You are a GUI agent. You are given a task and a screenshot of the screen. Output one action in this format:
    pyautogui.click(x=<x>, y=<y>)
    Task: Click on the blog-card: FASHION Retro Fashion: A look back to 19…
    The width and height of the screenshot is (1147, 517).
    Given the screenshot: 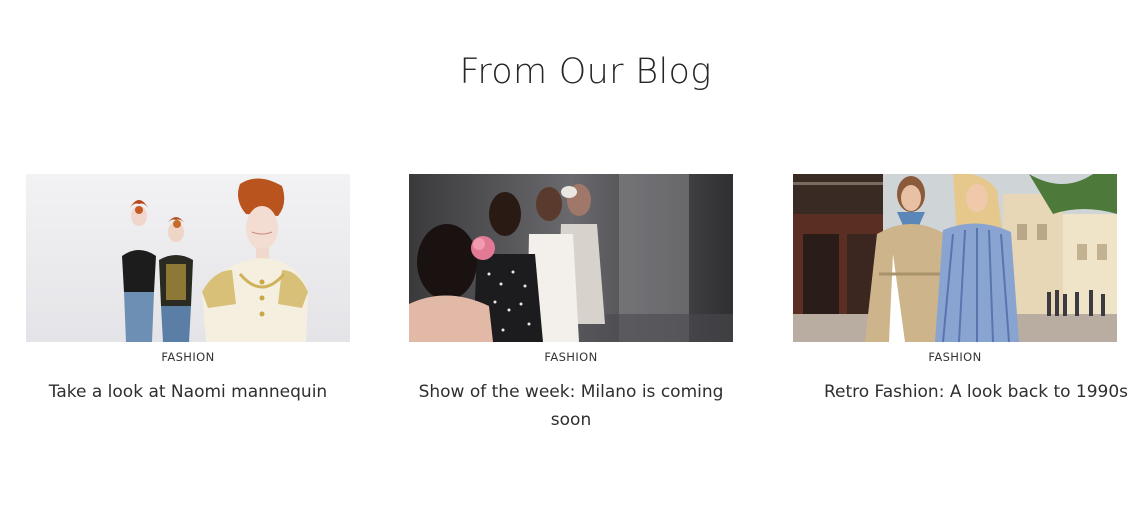 What is the action you would take?
    pyautogui.click(x=960, y=290)
    